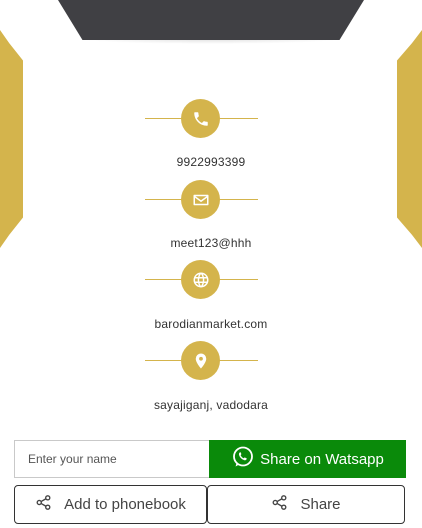 The height and width of the screenshot is (528, 422). What do you see at coordinates (211, 20) in the screenshot?
I see `top-header-tab` at bounding box center [211, 20].